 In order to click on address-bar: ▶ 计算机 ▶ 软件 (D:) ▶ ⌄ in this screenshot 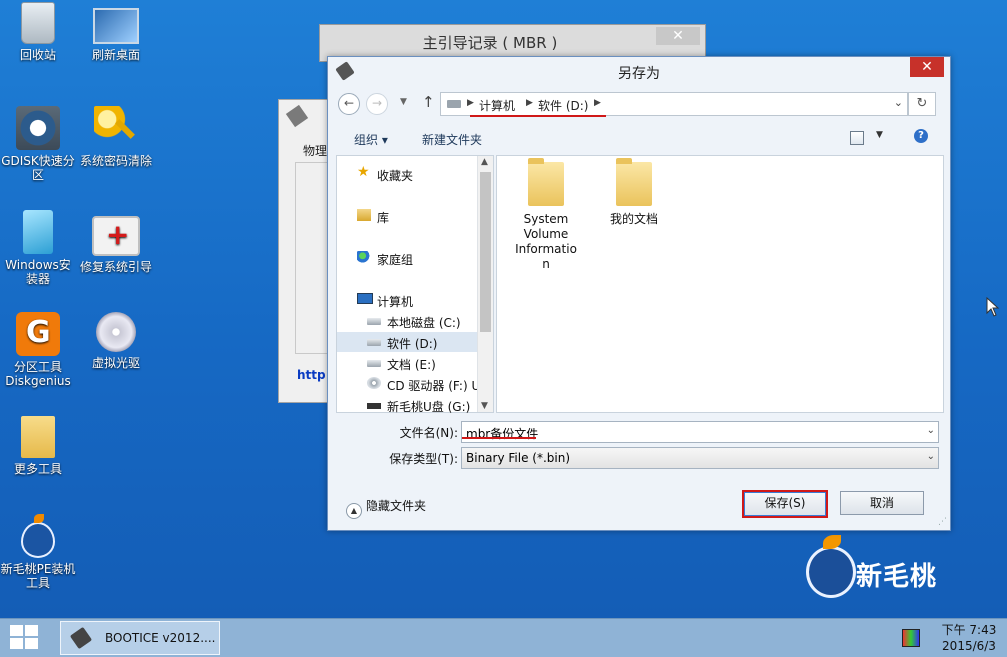, I will do `click(674, 104)`.